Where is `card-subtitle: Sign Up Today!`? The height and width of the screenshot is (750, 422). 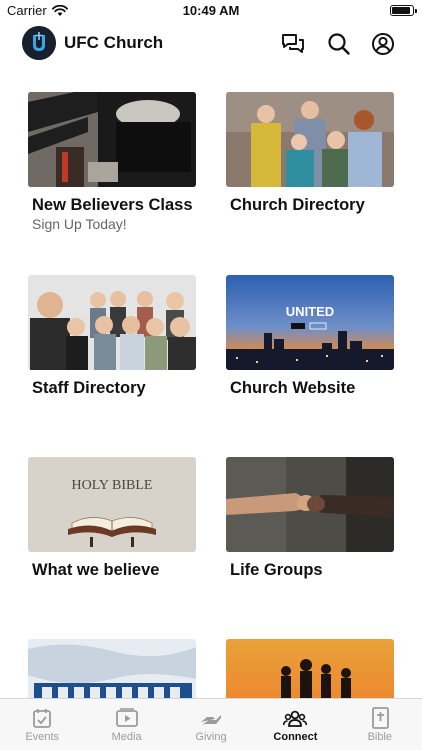 card-subtitle: Sign Up Today! is located at coordinates (79, 224).